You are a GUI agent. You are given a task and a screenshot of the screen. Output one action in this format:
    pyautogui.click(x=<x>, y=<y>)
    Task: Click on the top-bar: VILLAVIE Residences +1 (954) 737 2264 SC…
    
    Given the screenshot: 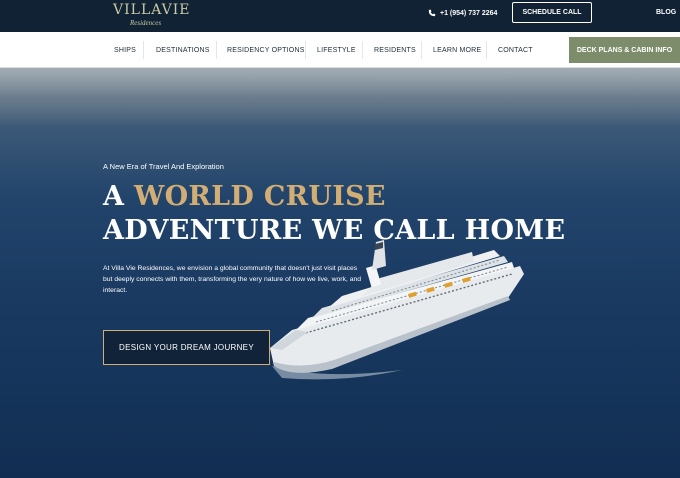 What is the action you would take?
    pyautogui.click(x=340, y=16)
    